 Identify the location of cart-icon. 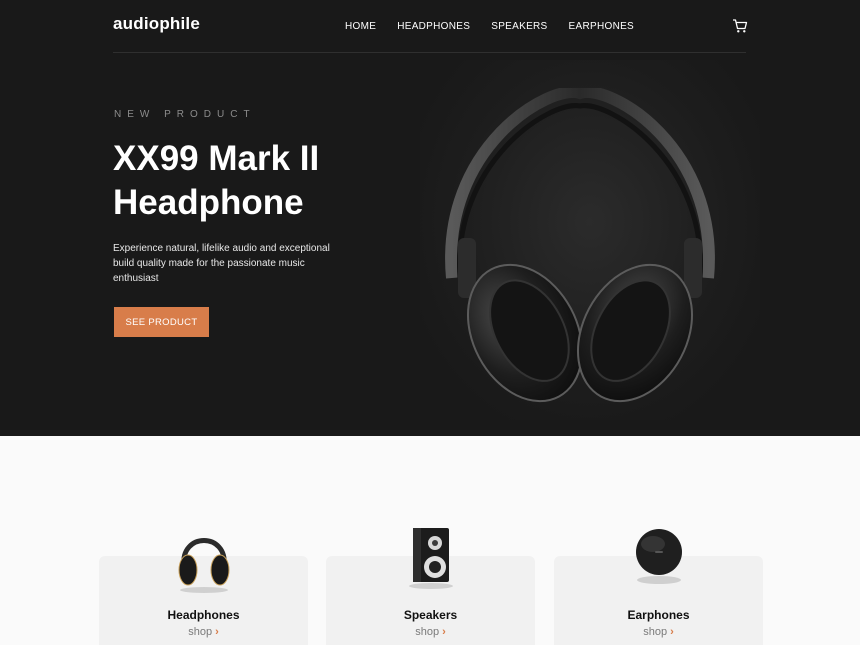
(740, 26).